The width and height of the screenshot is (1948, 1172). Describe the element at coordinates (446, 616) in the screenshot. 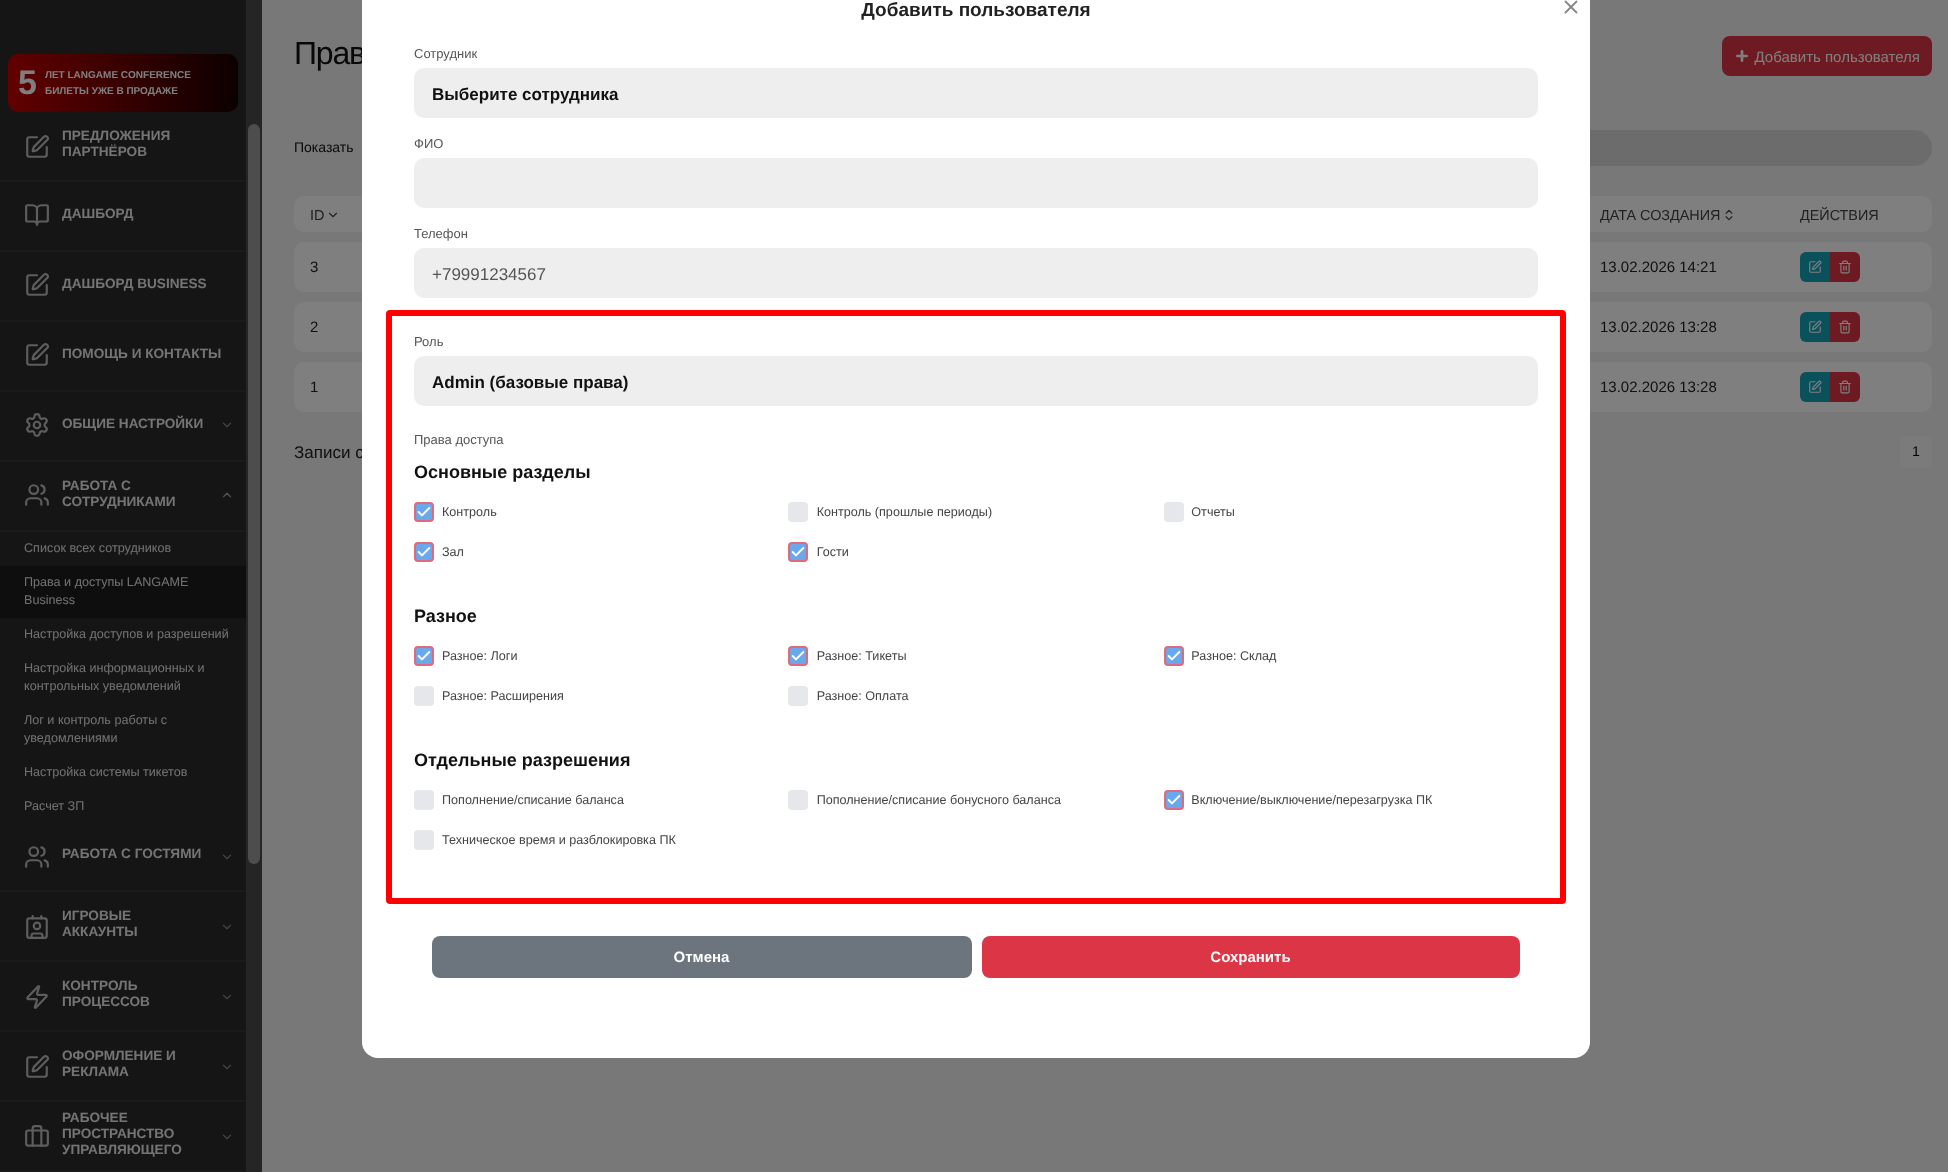

I see `section-title: Разное` at that location.